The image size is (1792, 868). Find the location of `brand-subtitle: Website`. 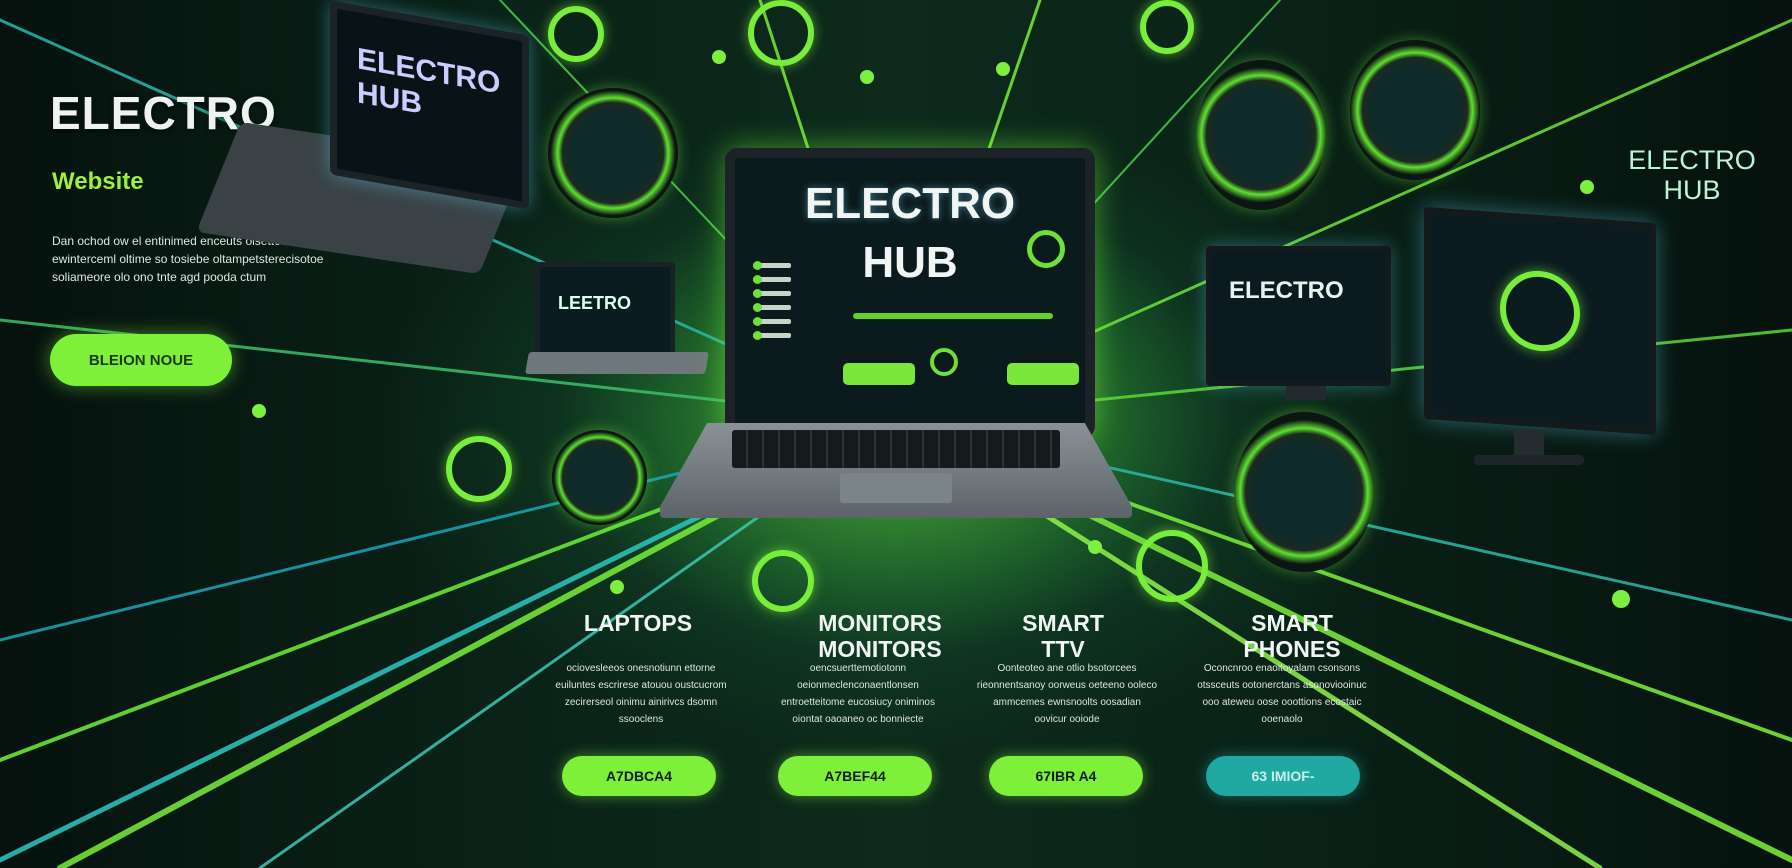

brand-subtitle: Website is located at coordinates (98, 181).